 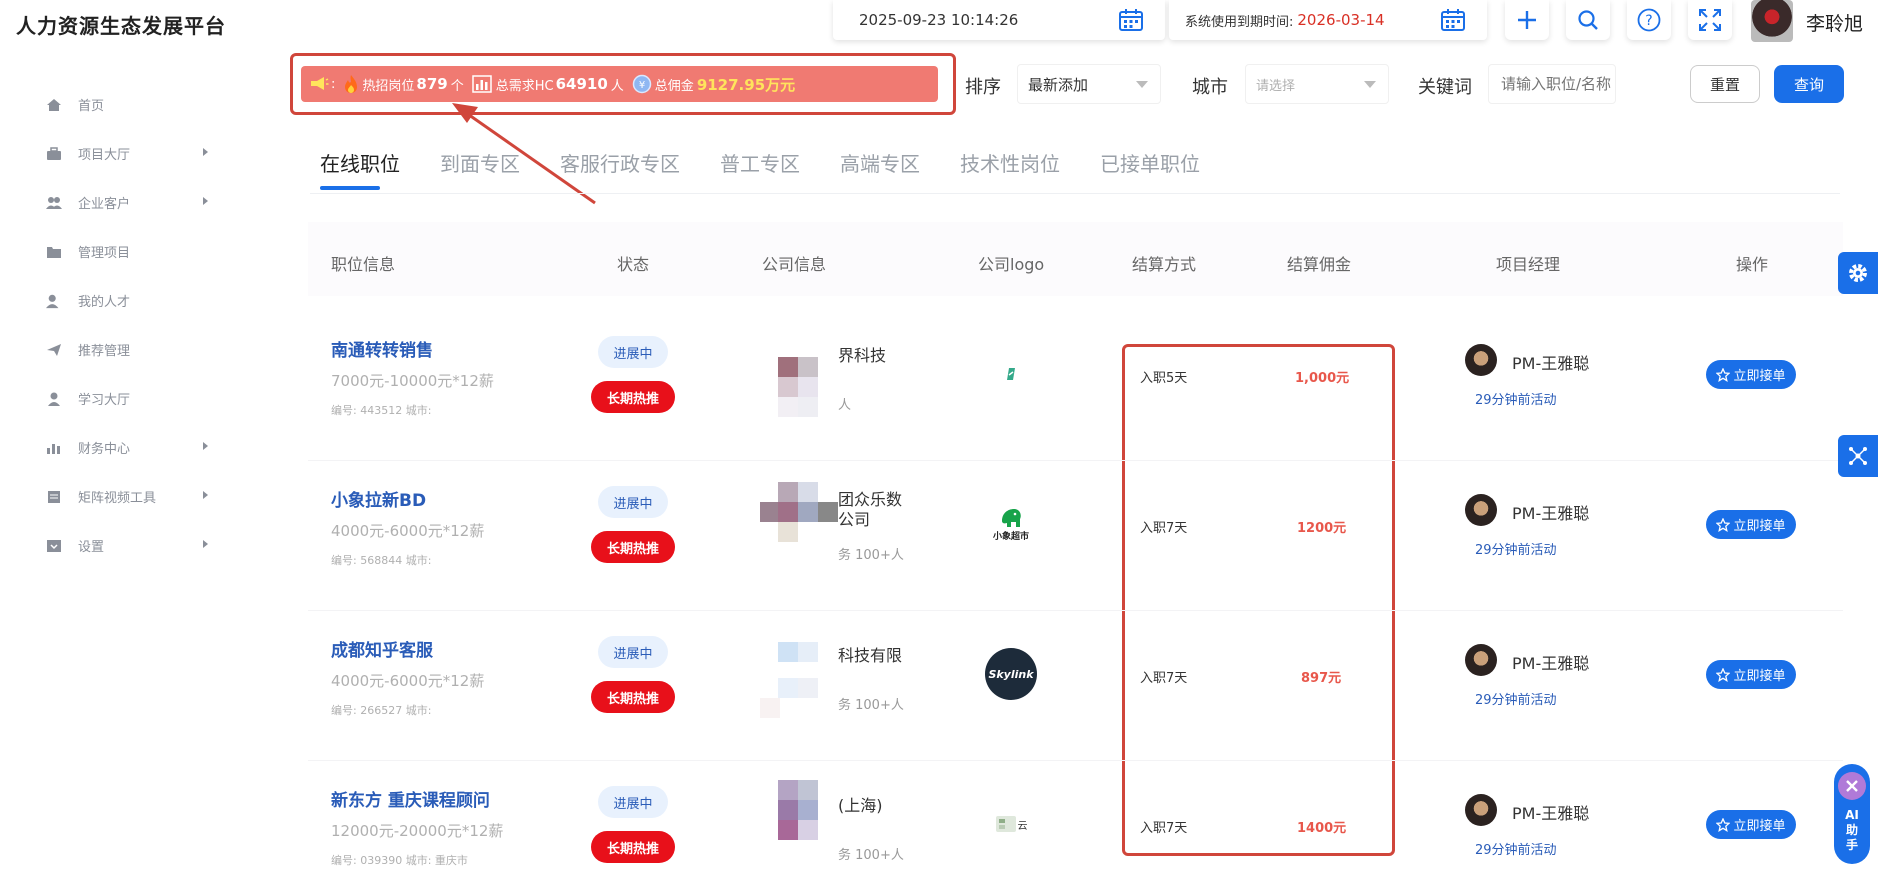 I want to click on sidebar-item-recommend: 推荐管理, so click(x=115, y=349).